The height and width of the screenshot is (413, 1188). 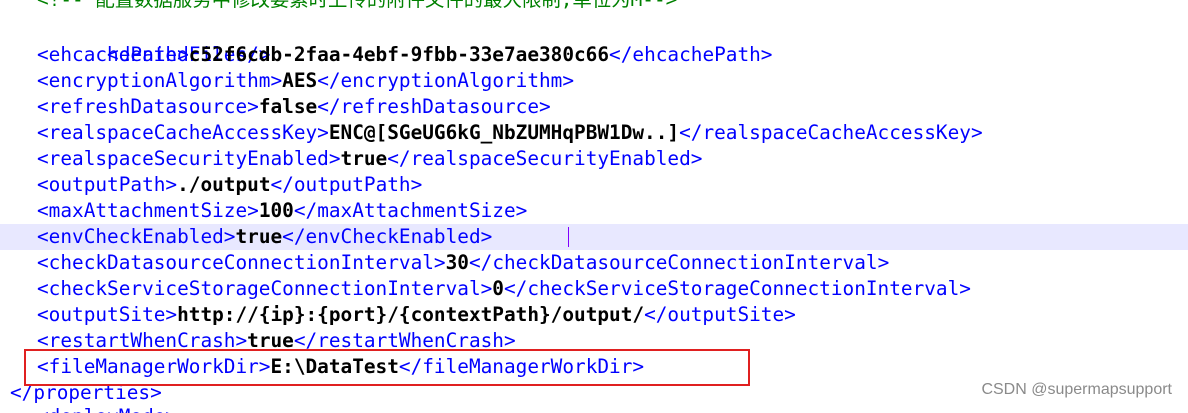 I want to click on current-line: <envCheckEnabled>true</envCheckEnabled>, so click(x=594, y=237).